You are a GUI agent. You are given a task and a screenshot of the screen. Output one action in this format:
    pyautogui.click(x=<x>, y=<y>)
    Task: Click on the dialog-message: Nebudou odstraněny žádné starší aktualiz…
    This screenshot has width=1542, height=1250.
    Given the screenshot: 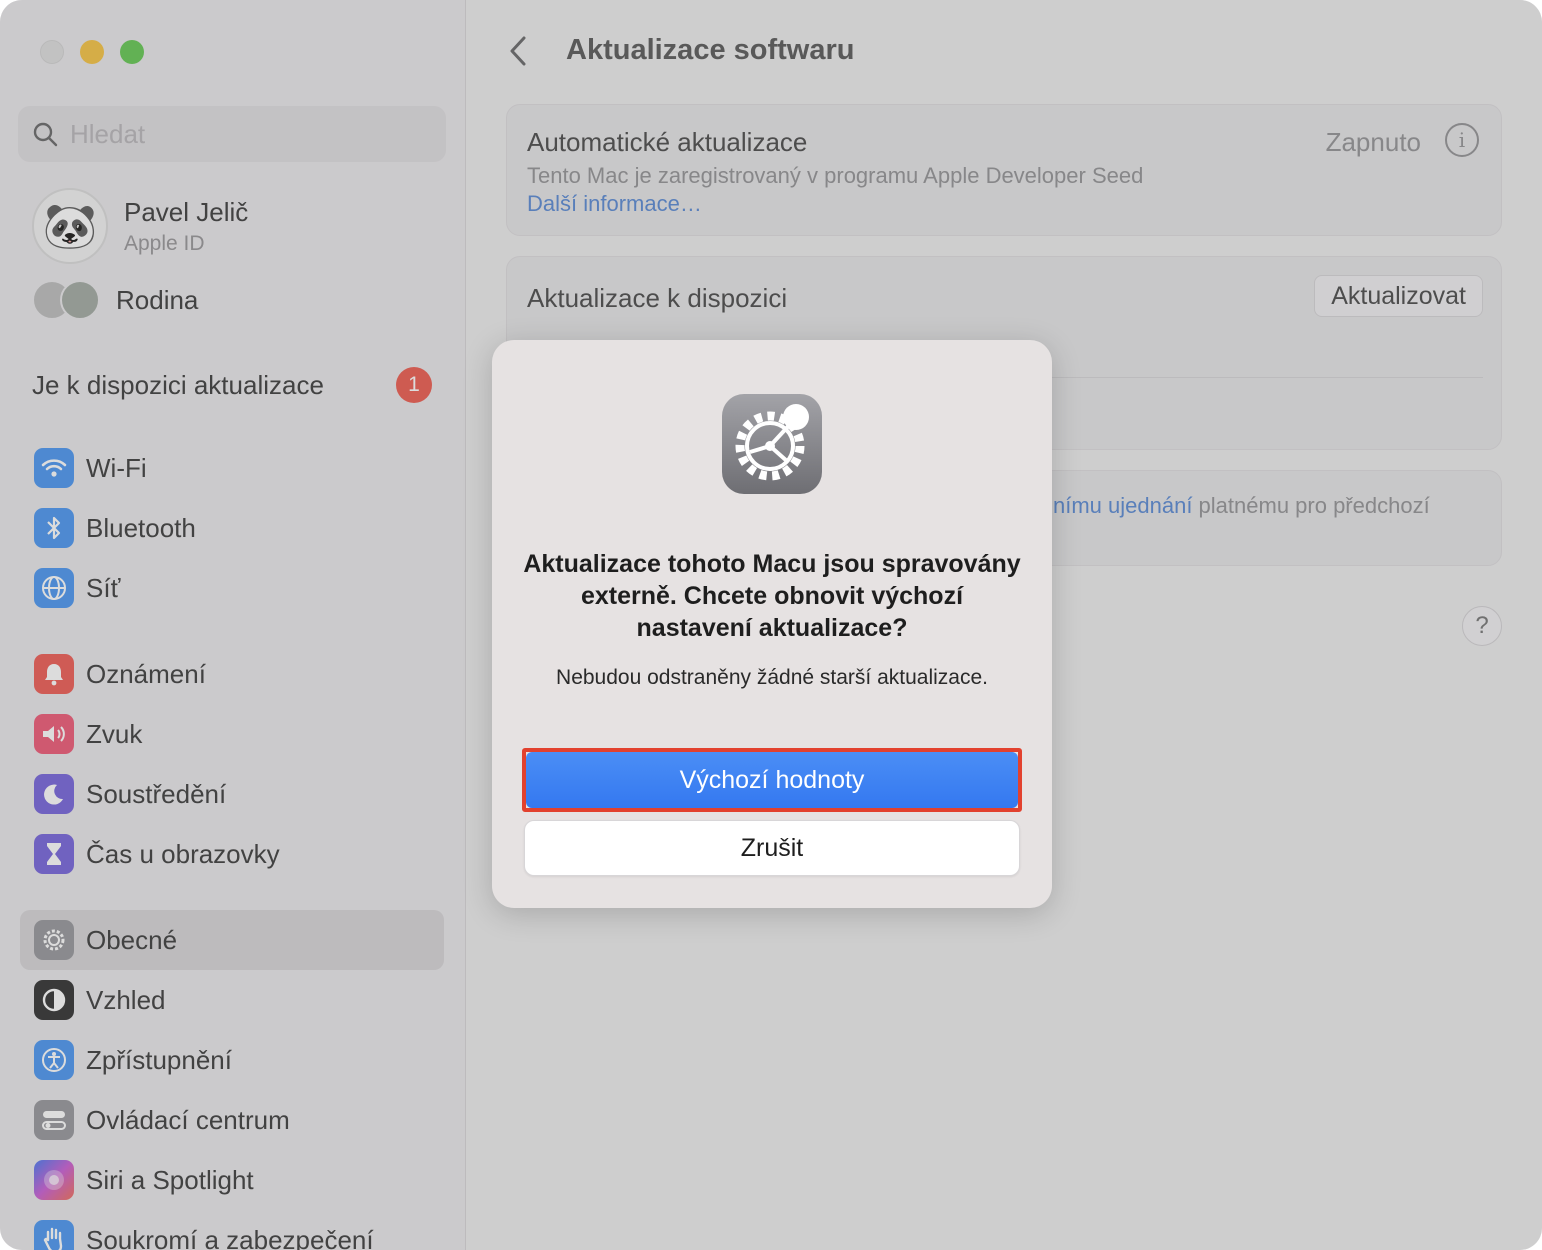 What is the action you would take?
    pyautogui.click(x=772, y=677)
    